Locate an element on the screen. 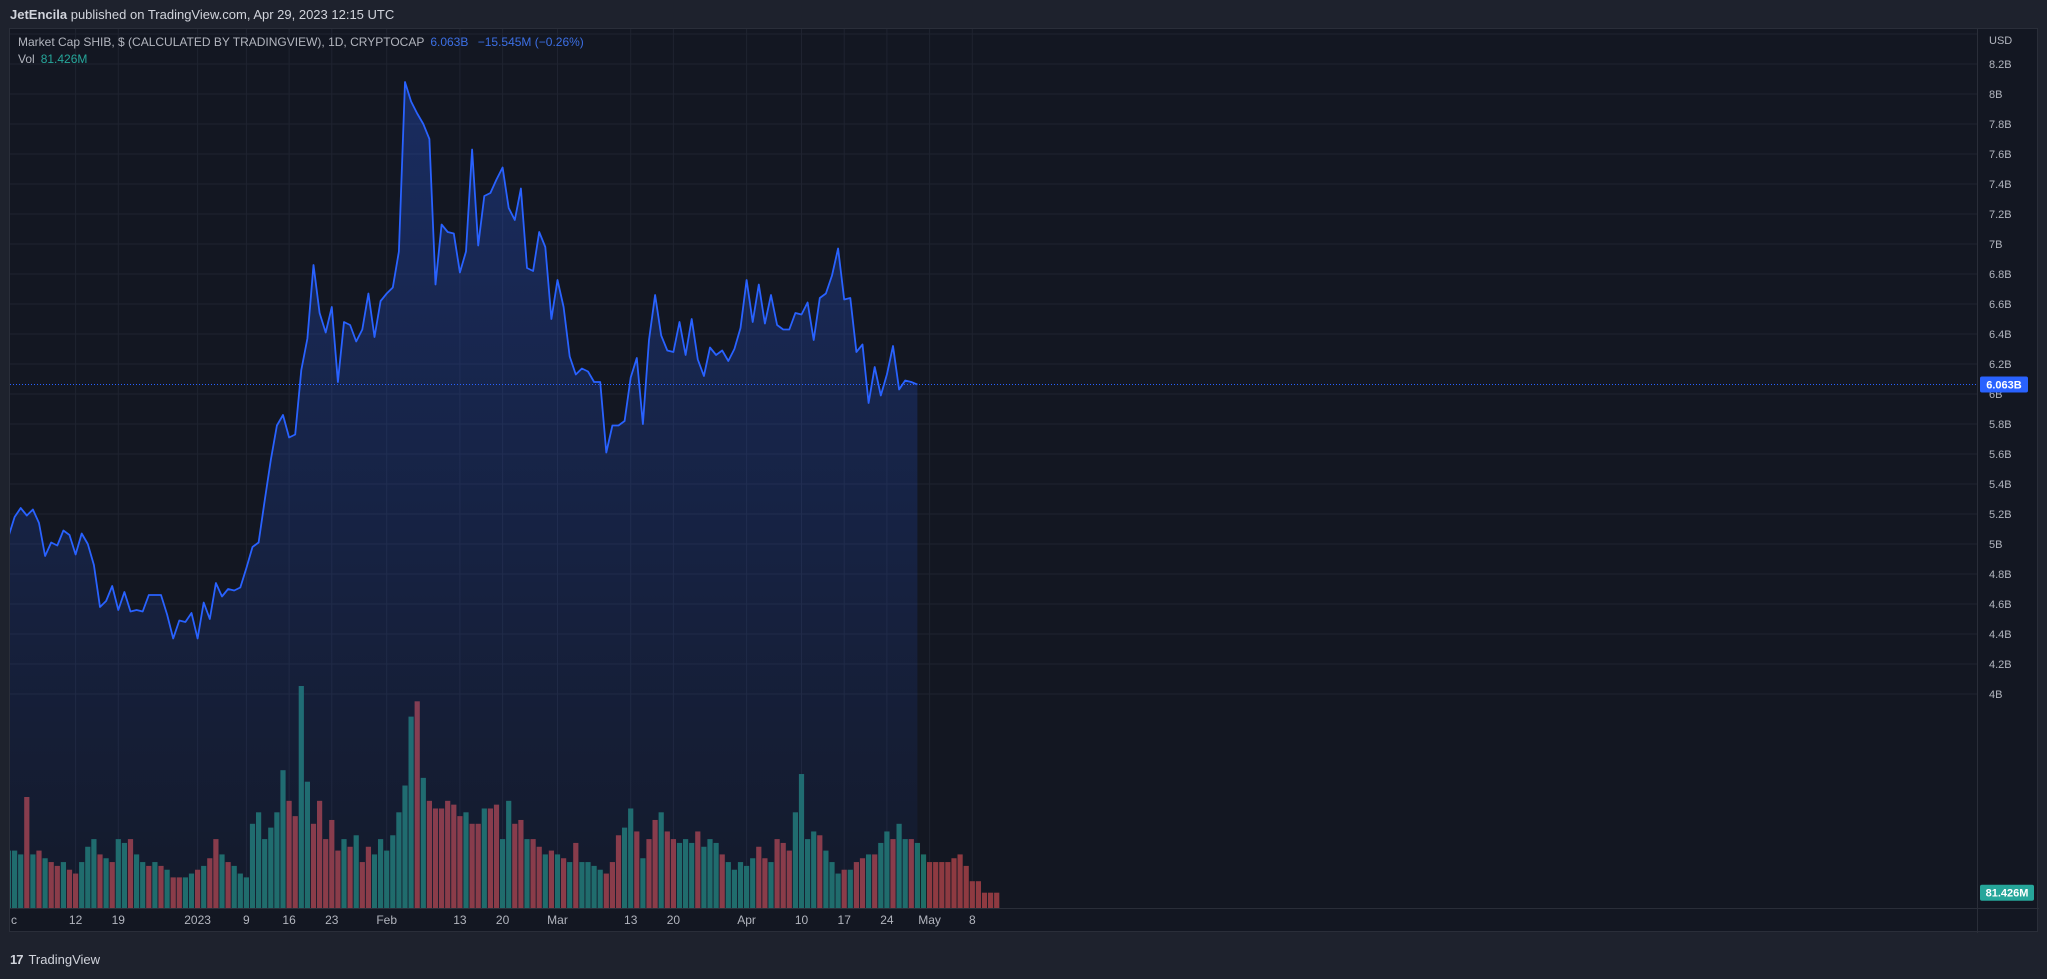 This screenshot has height=979, width=2047. y-tick-label: 6.6B is located at coordinates (2000, 305).